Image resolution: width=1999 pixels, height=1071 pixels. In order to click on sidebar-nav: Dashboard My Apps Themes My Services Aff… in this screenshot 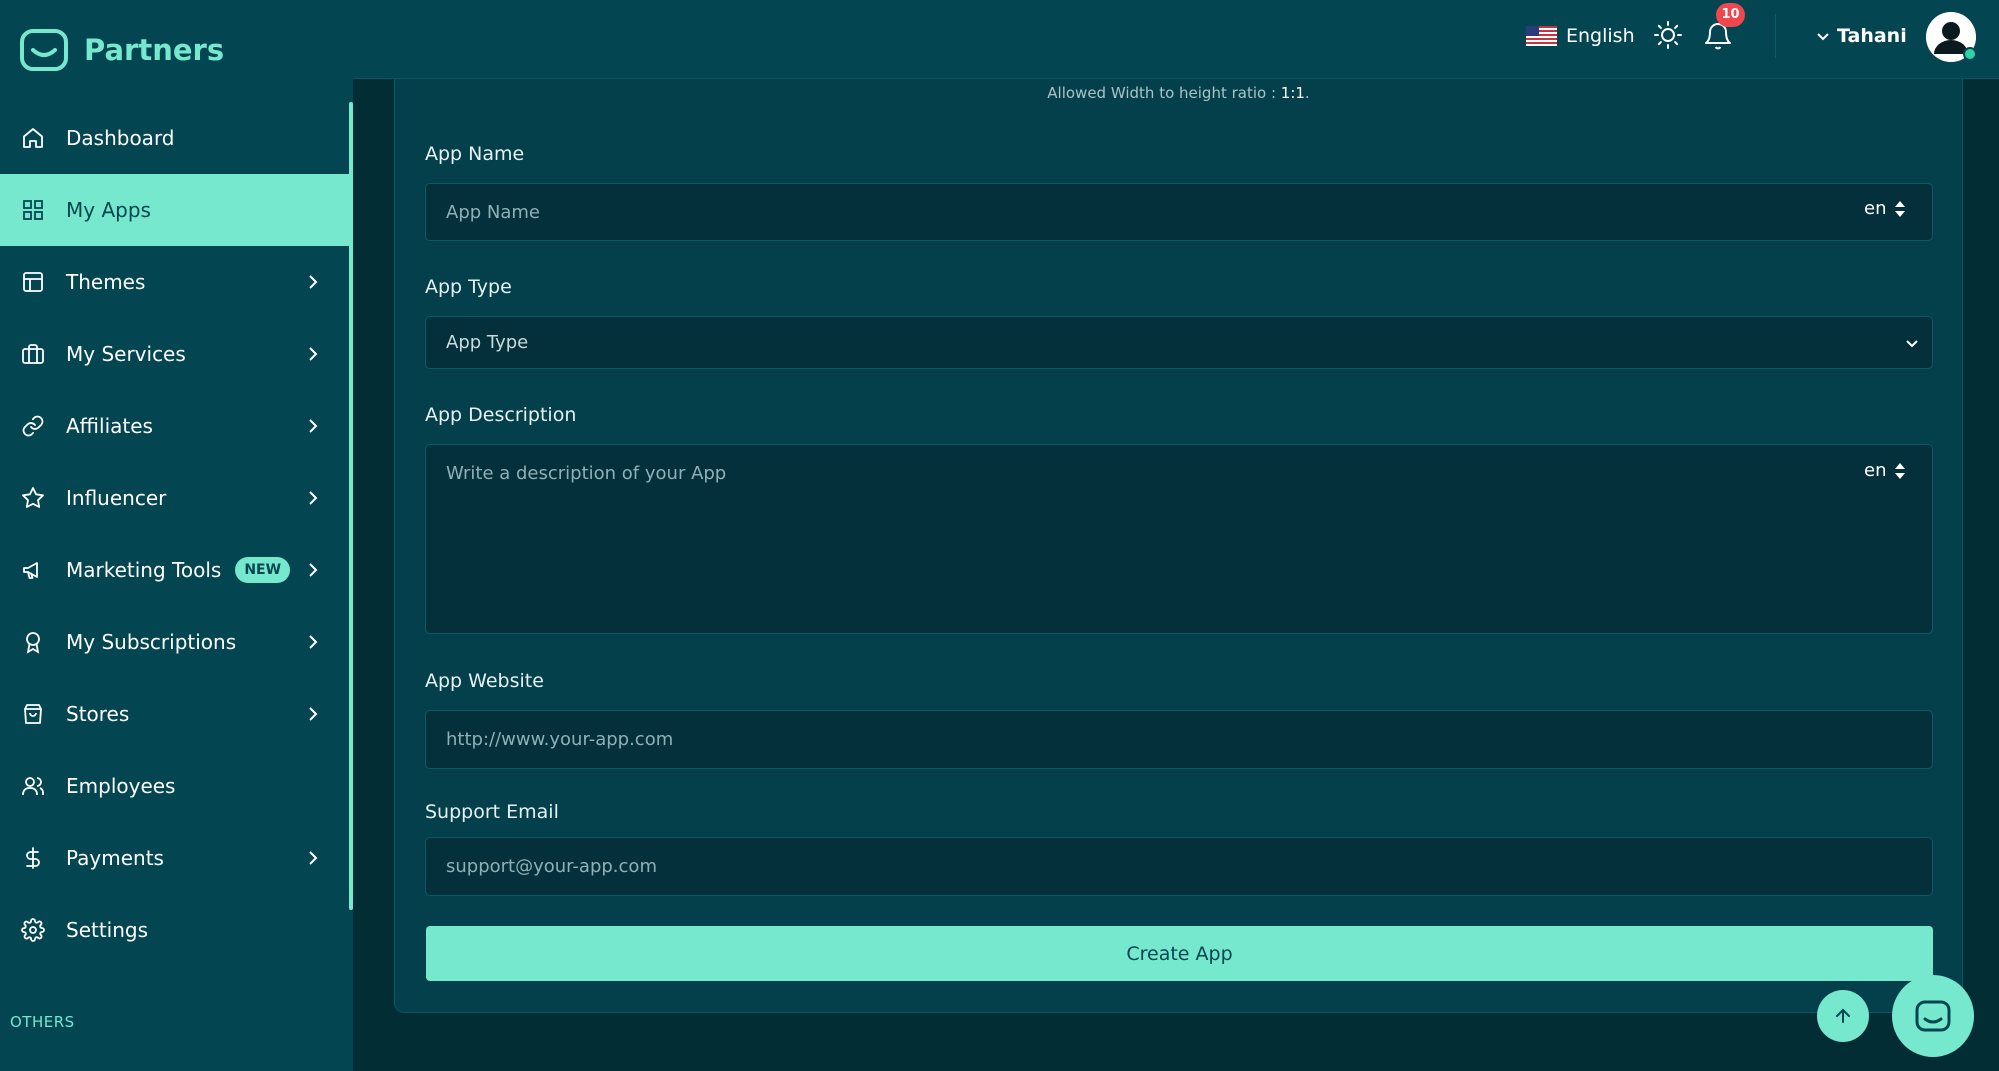, I will do `click(176, 534)`.